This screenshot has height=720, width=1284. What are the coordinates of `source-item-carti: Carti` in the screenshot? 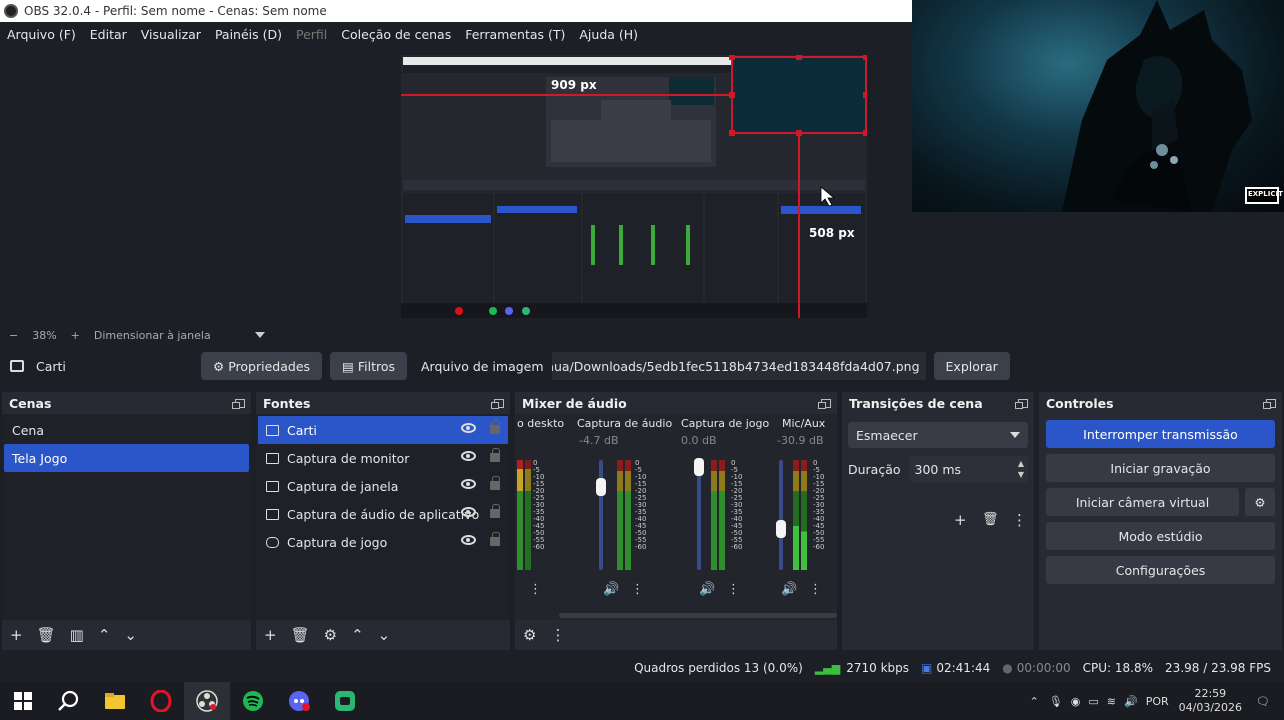 It's located at (383, 430).